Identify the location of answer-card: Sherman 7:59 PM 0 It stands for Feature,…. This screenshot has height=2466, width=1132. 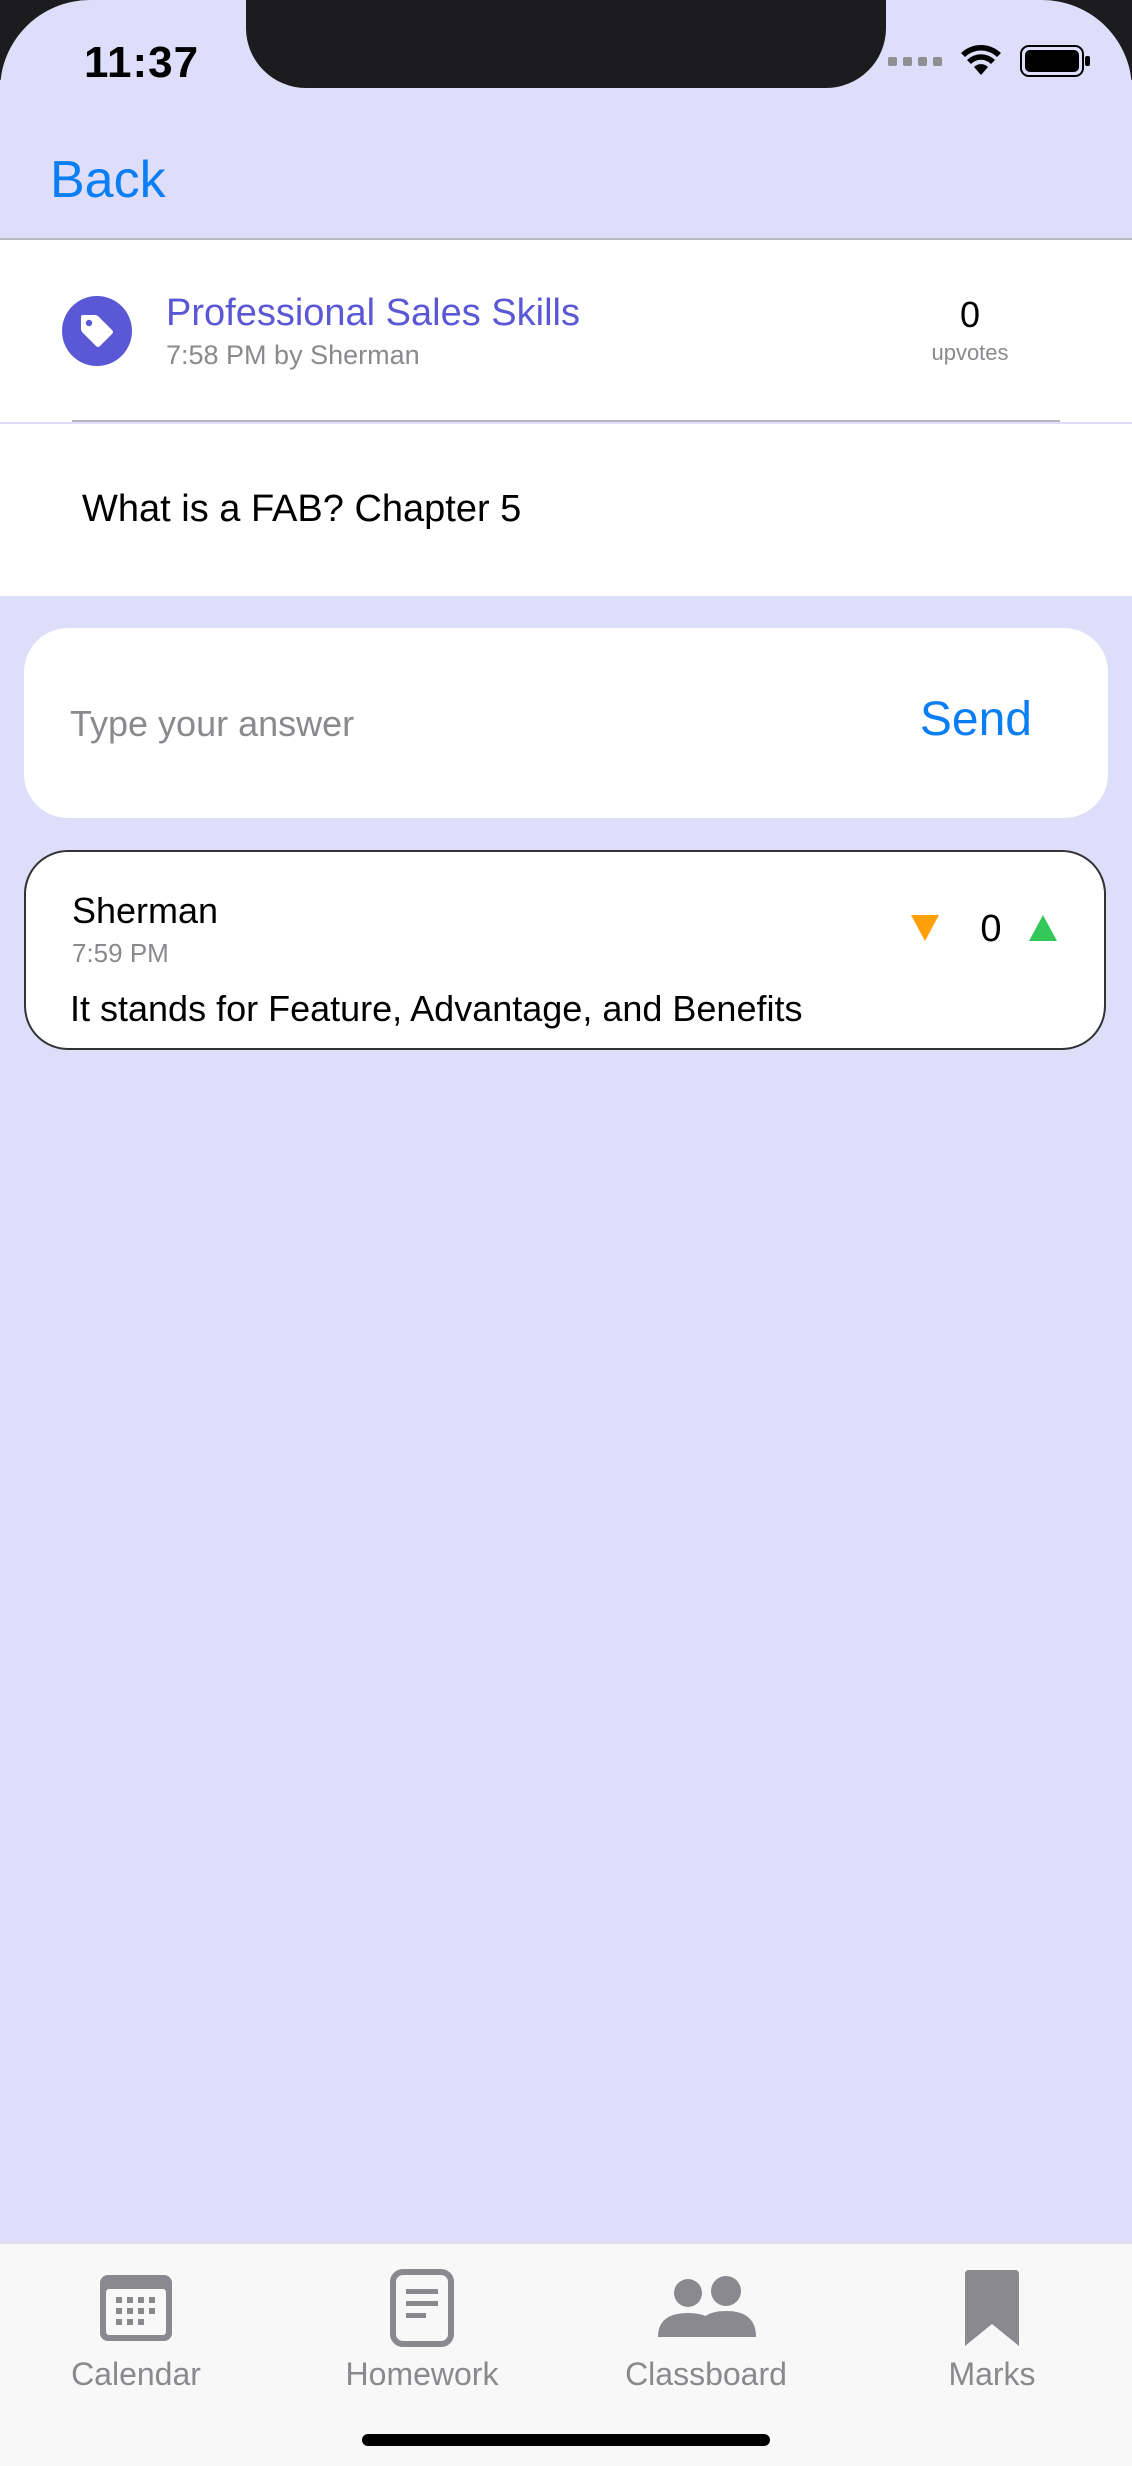
(565, 950).